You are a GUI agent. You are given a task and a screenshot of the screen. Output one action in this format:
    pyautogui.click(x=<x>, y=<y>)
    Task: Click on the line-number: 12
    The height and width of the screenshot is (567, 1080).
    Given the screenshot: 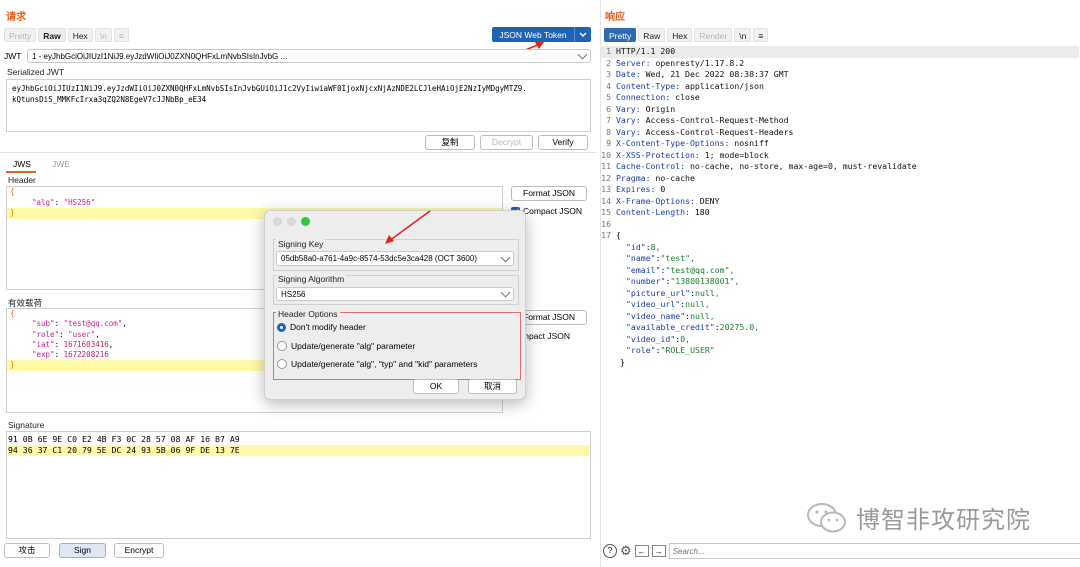 What is the action you would take?
    pyautogui.click(x=606, y=177)
    